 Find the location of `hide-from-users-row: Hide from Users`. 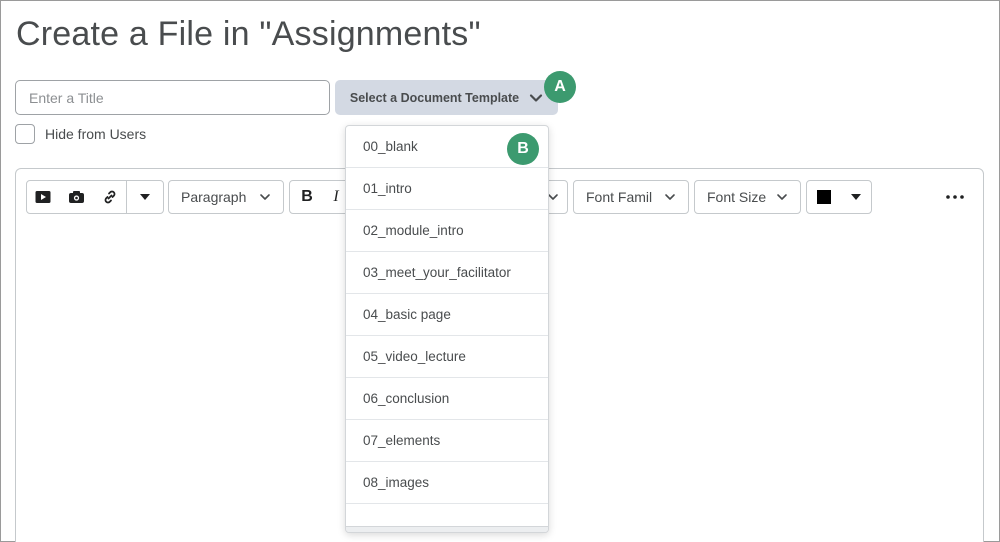

hide-from-users-row: Hide from Users is located at coordinates (80, 134).